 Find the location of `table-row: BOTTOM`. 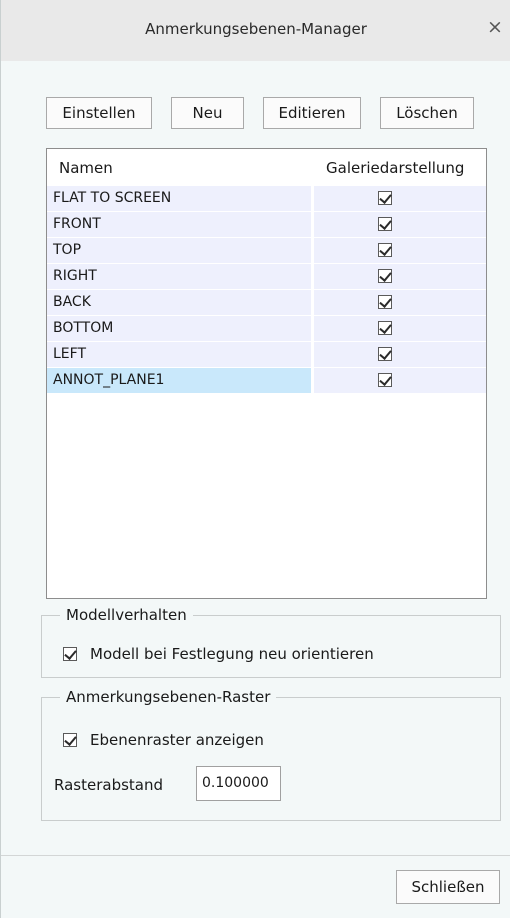

table-row: BOTTOM is located at coordinates (266, 329).